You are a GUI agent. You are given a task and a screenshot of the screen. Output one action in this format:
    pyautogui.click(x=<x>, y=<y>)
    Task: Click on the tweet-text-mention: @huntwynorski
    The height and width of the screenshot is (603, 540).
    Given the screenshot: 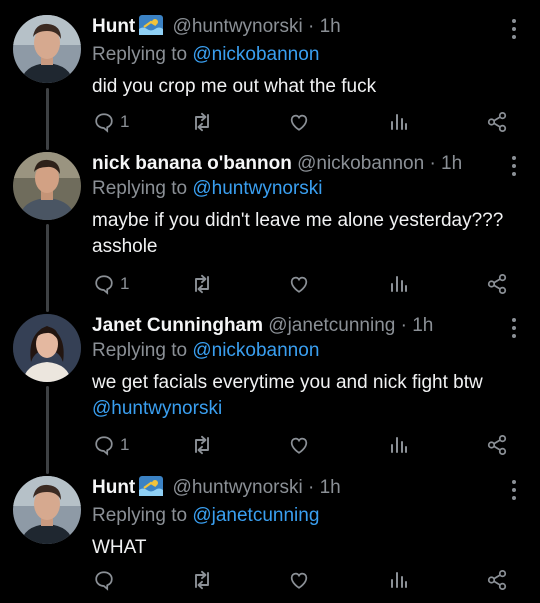 What is the action you would take?
    pyautogui.click(x=157, y=408)
    